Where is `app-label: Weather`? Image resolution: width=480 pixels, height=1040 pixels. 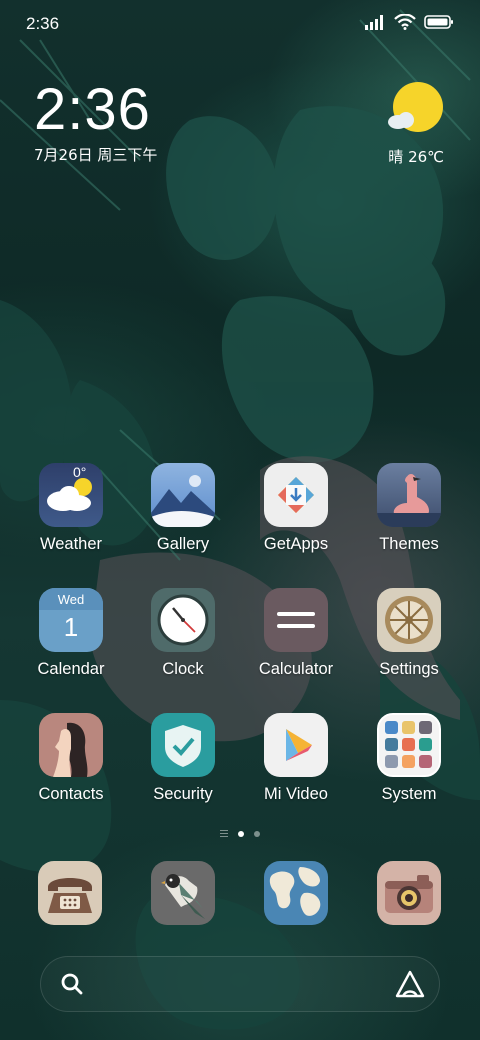 app-label: Weather is located at coordinates (71, 544).